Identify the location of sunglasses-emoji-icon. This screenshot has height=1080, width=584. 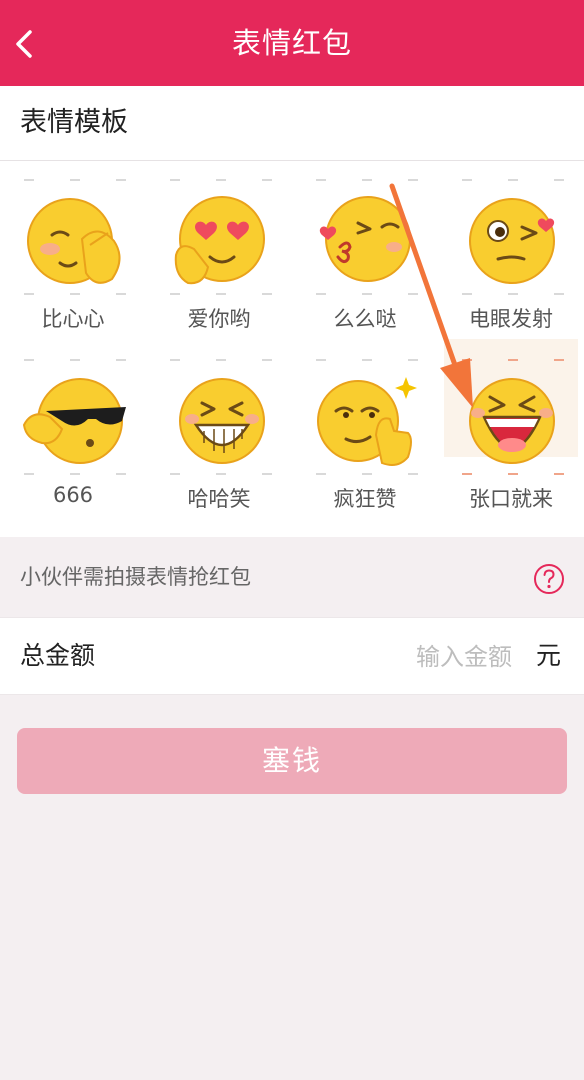
(74, 421).